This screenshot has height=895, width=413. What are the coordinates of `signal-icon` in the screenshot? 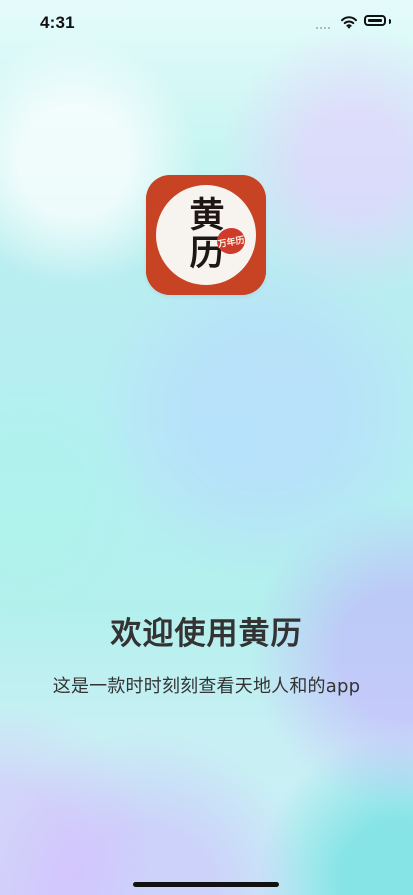 It's located at (323, 26).